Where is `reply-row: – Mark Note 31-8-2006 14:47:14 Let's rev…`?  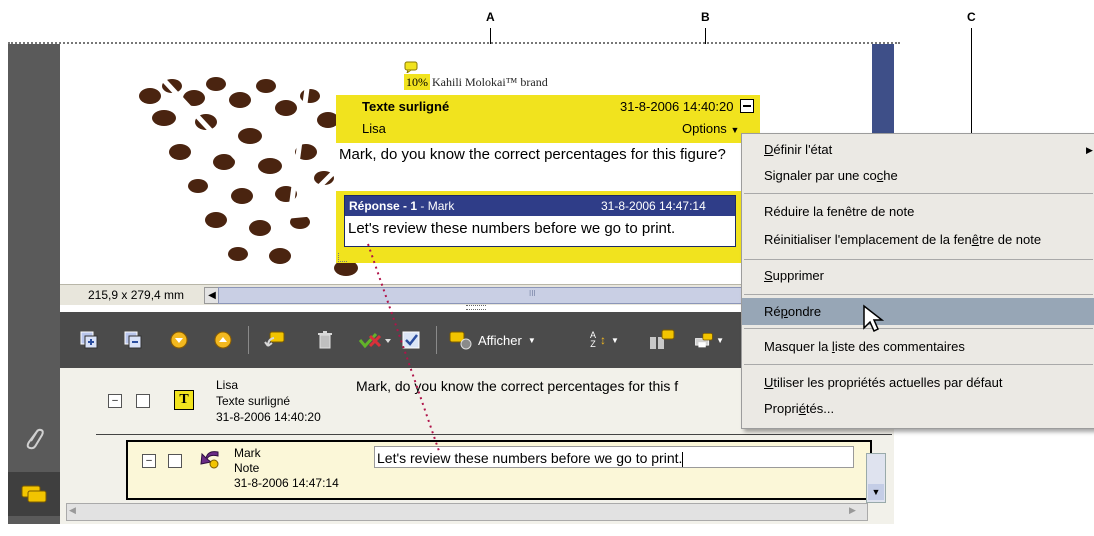 reply-row: – Mark Note 31-8-2006 14:47:14 Let's rev… is located at coordinates (499, 470).